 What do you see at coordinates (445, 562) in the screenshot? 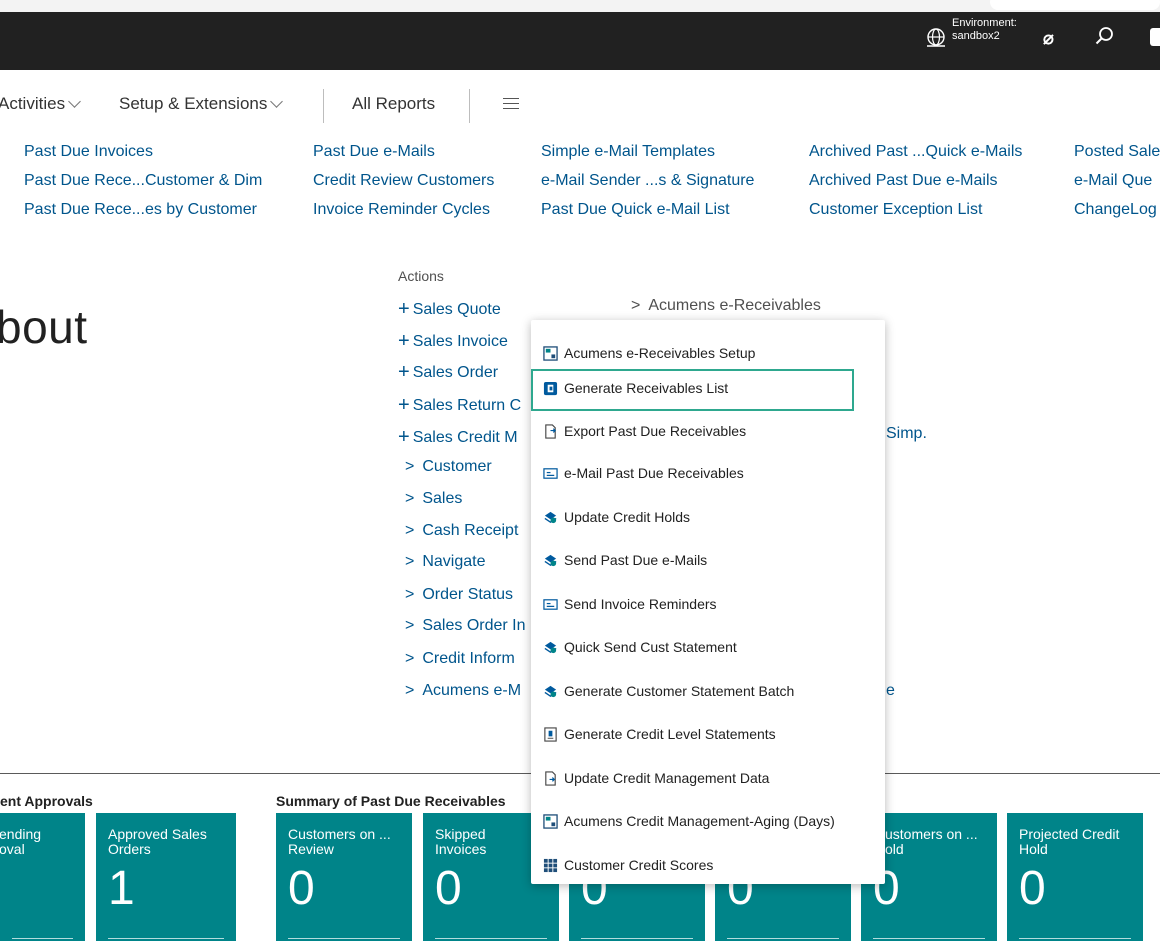
I see `action-group-navigate: > Navigate` at bounding box center [445, 562].